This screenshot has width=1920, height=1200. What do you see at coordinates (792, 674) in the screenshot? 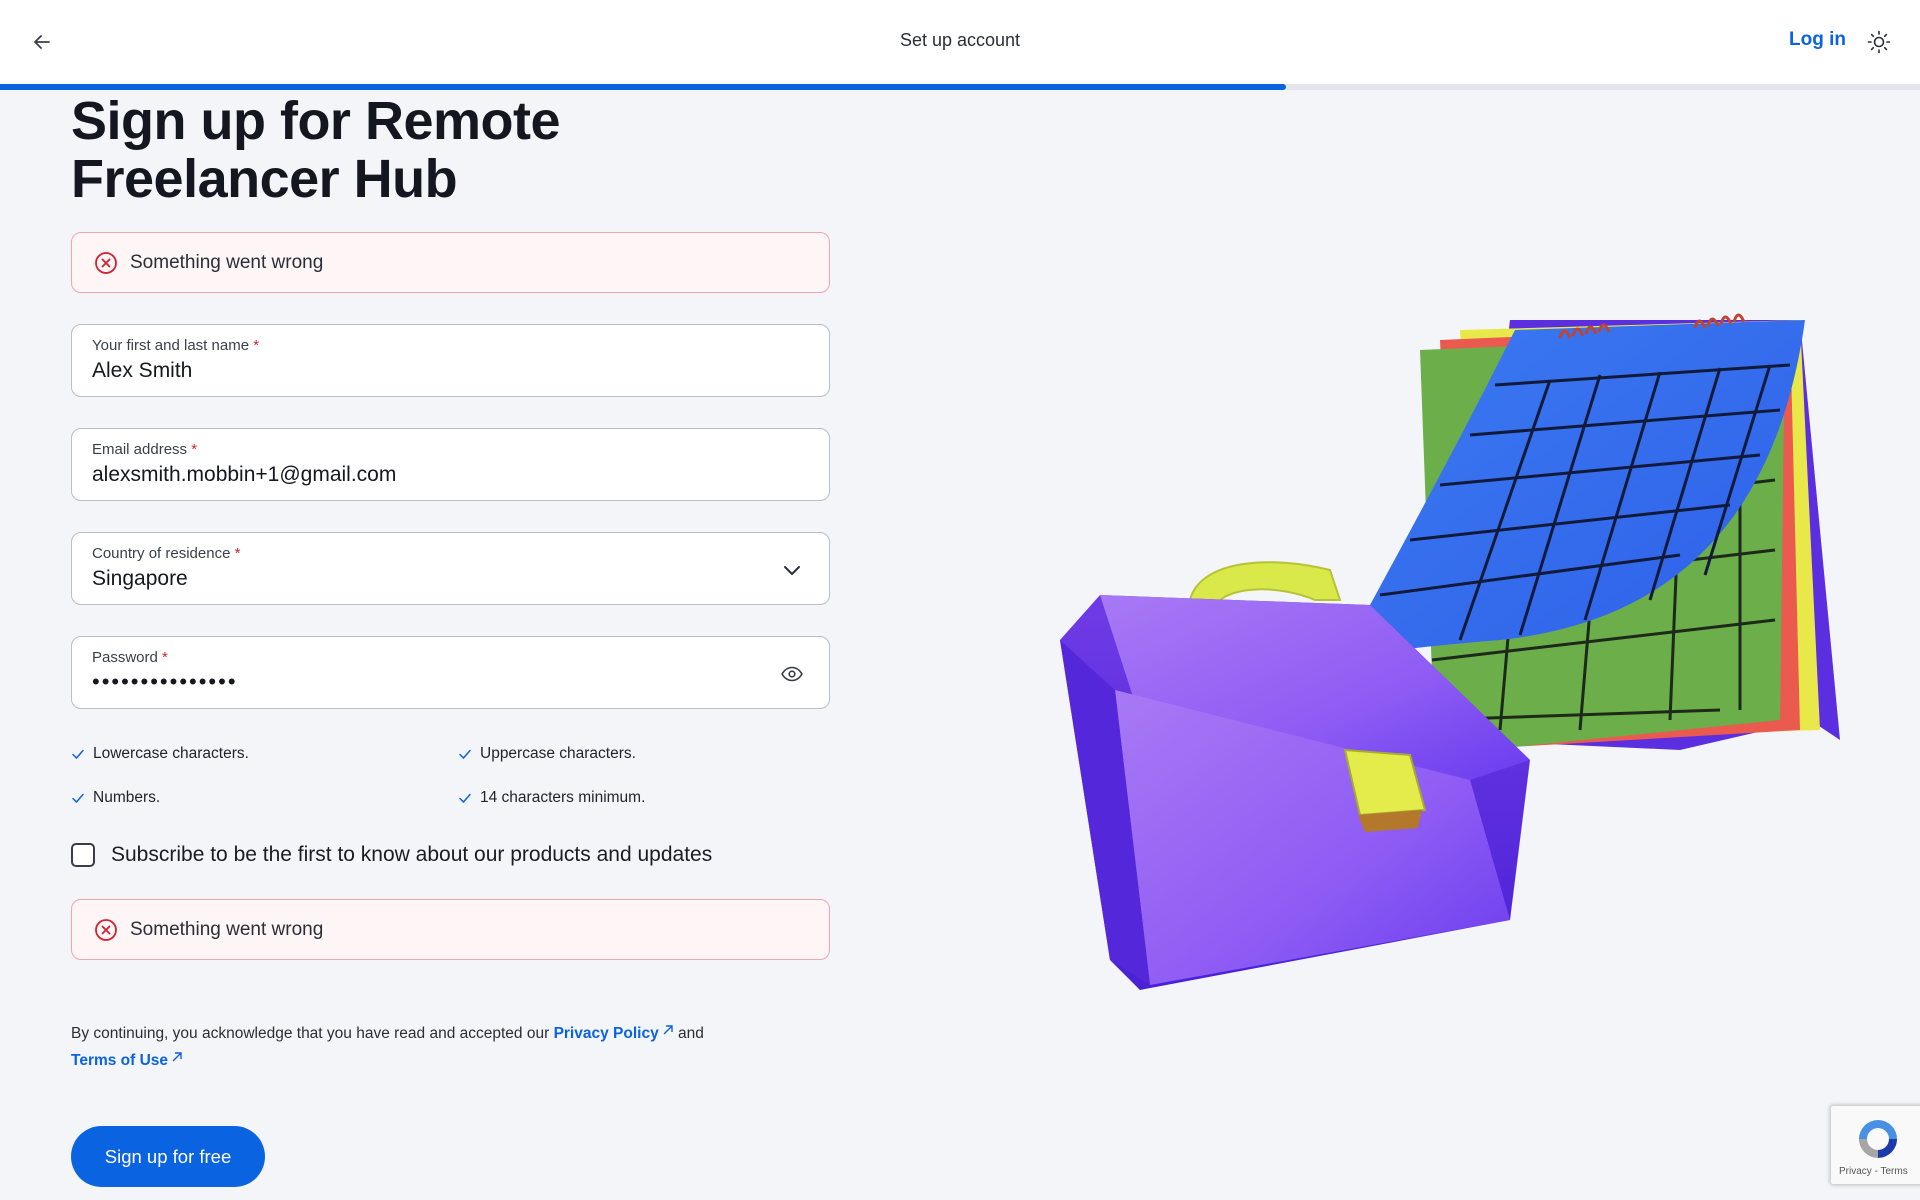
I see `eye-icon` at bounding box center [792, 674].